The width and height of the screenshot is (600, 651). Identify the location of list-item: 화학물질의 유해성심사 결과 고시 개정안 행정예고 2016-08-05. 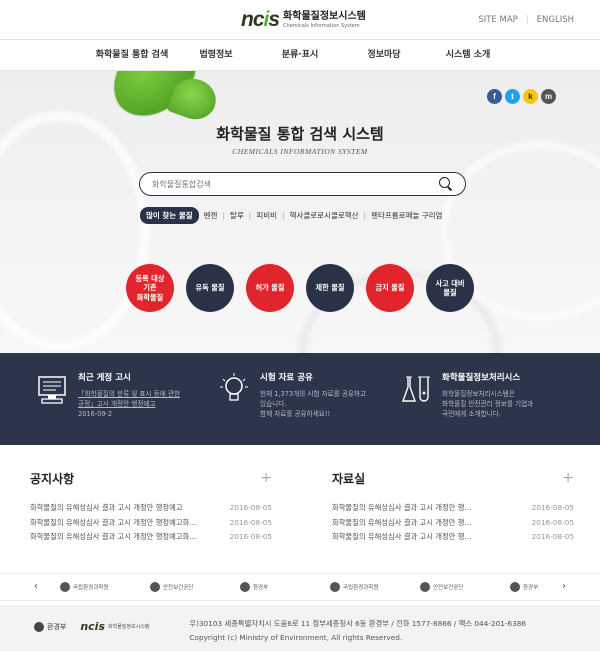
(151, 508).